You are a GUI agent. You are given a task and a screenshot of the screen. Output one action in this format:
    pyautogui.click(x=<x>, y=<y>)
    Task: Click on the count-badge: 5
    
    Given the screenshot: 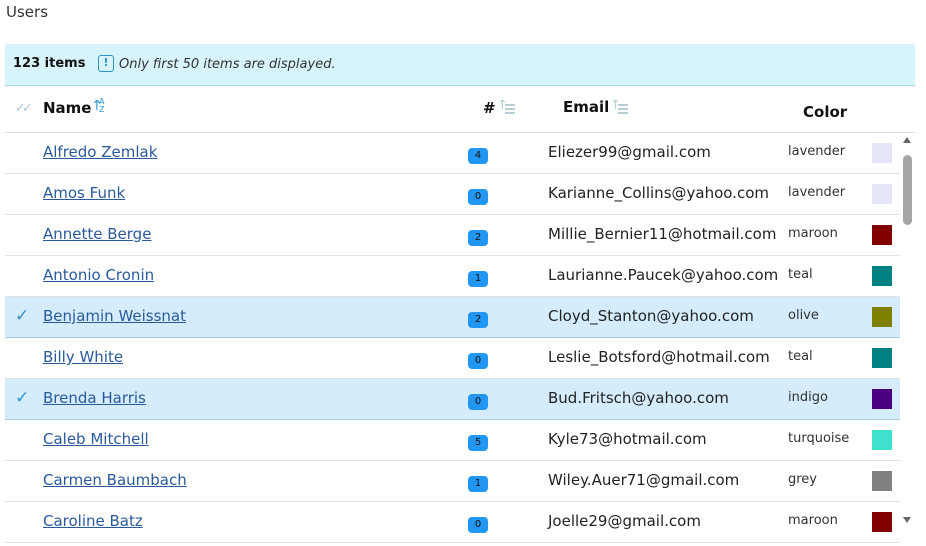 What is the action you would take?
    pyautogui.click(x=478, y=443)
    